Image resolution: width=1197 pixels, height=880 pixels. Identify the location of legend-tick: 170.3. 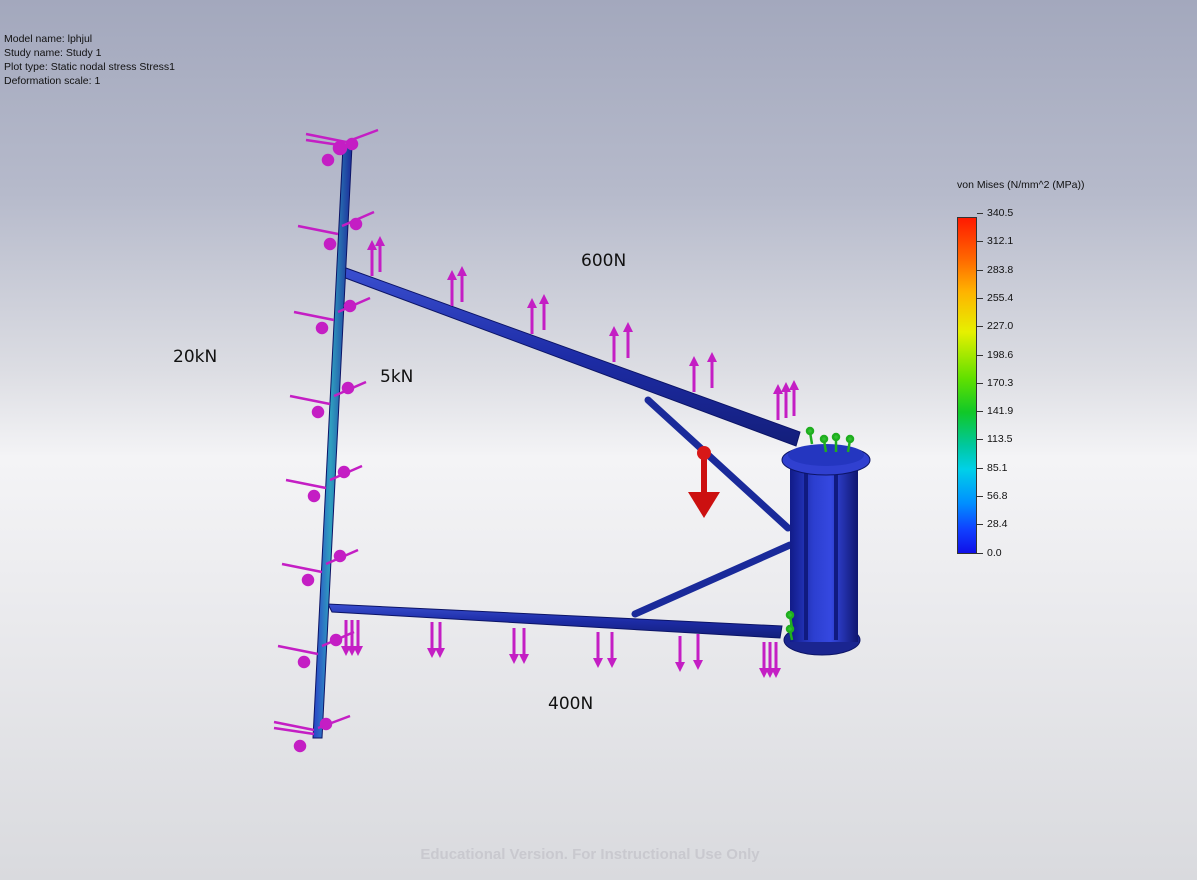
(995, 382).